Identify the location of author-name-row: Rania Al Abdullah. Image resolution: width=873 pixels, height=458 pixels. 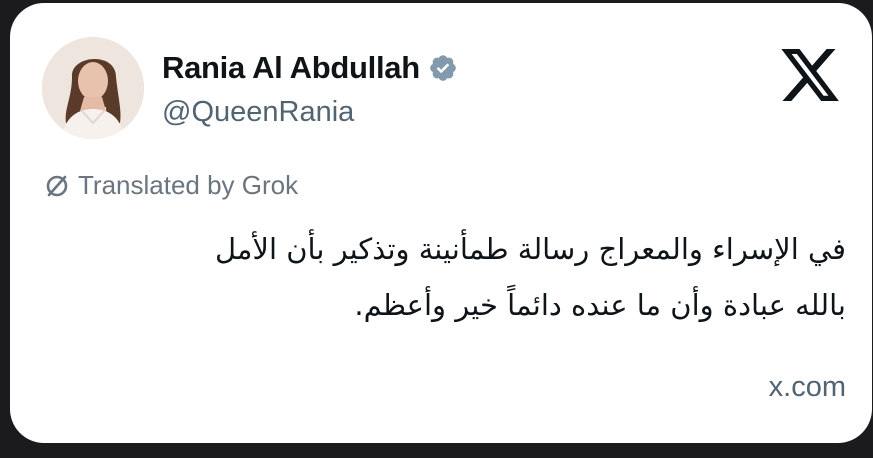
(310, 68).